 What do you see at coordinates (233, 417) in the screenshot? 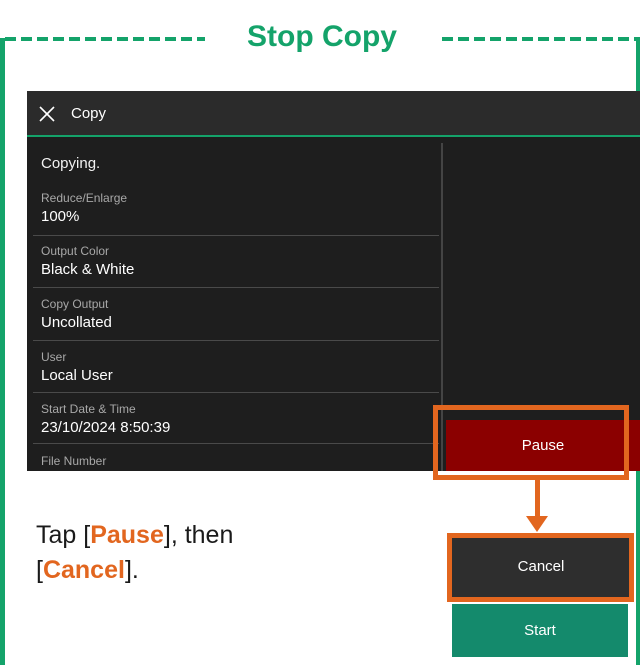
I see `info-row-start-date-time: Start Date & Time 23/10/2024 8:50:39` at bounding box center [233, 417].